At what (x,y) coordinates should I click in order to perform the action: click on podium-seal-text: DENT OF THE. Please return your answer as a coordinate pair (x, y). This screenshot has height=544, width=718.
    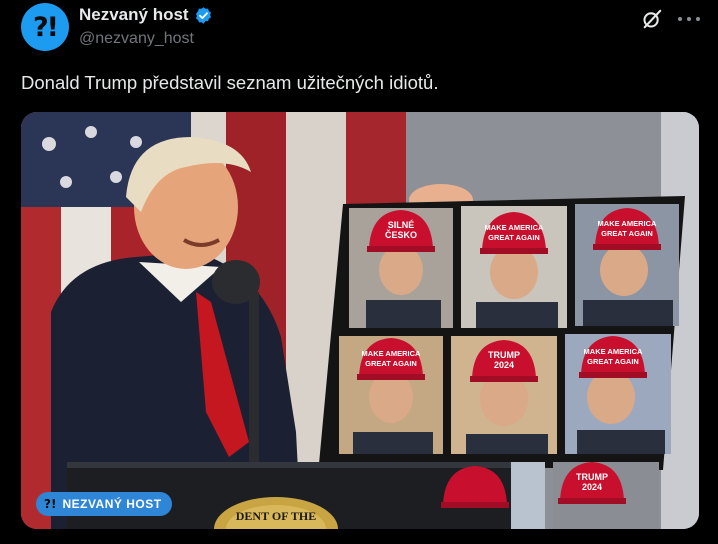
    Looking at the image, I should click on (276, 516).